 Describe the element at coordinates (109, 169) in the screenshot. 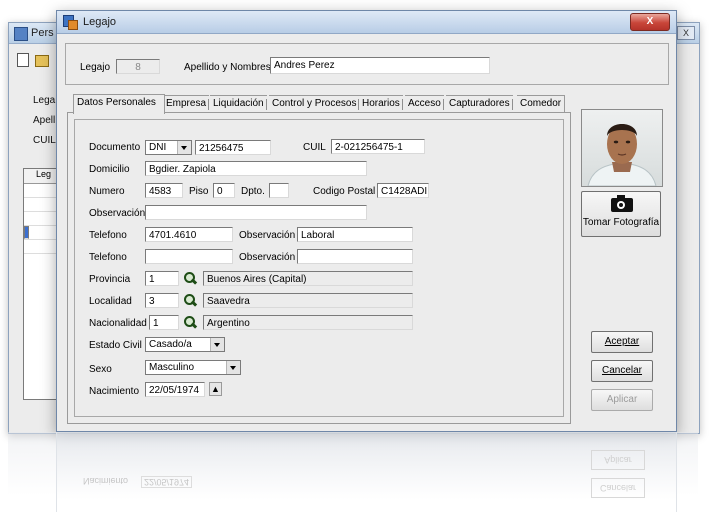

I see `domicilio-label: Domicilio` at that location.